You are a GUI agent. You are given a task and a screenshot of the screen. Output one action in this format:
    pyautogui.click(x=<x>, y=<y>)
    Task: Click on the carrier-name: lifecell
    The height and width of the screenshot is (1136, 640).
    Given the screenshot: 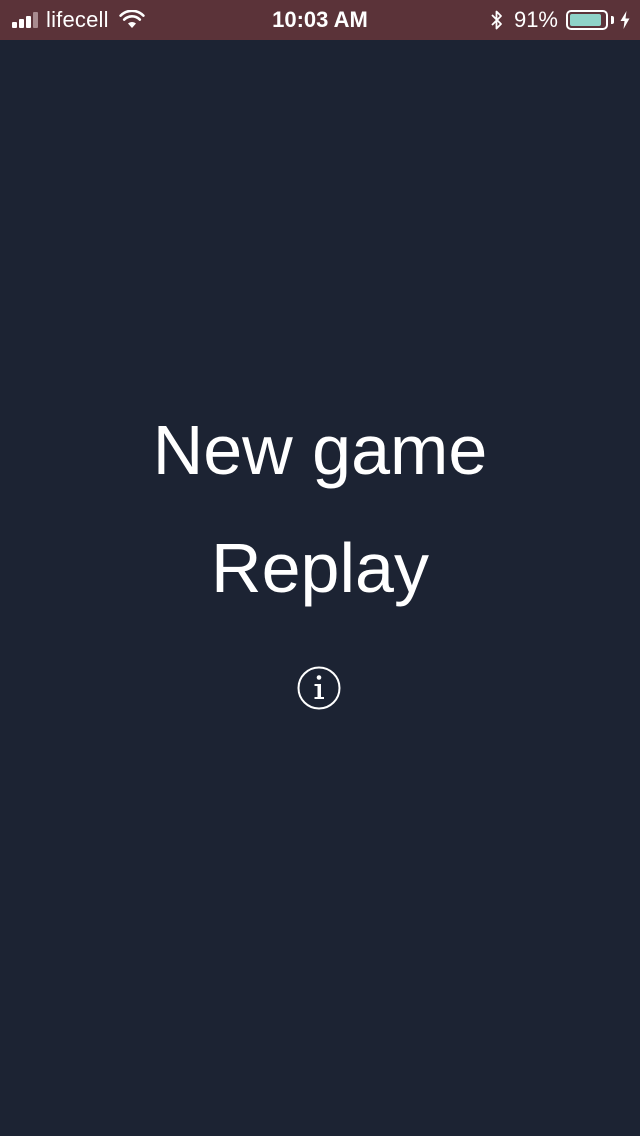 What is the action you would take?
    pyautogui.click(x=77, y=19)
    